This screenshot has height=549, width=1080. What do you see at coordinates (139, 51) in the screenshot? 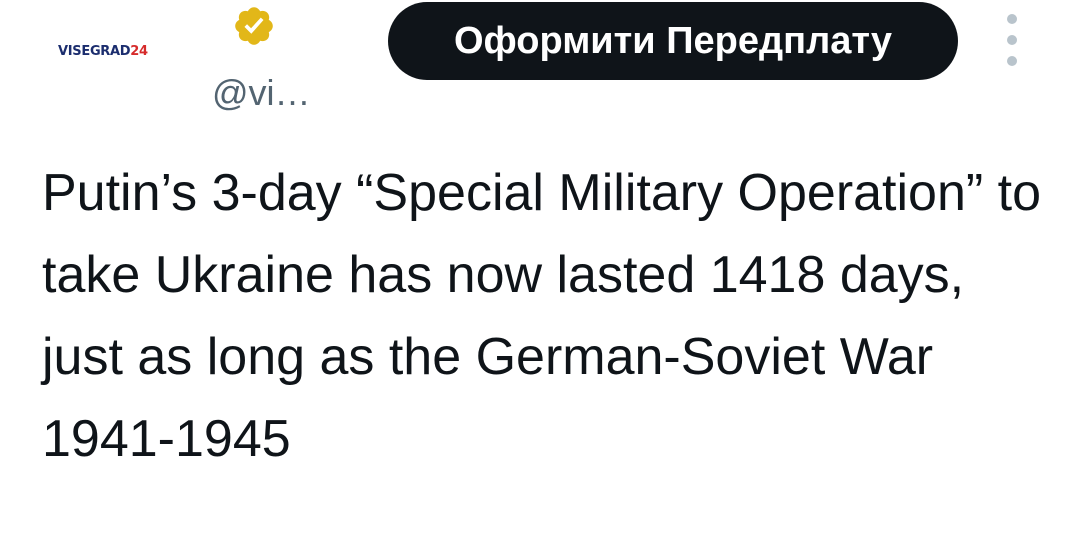
I see `logo-number: 24` at bounding box center [139, 51].